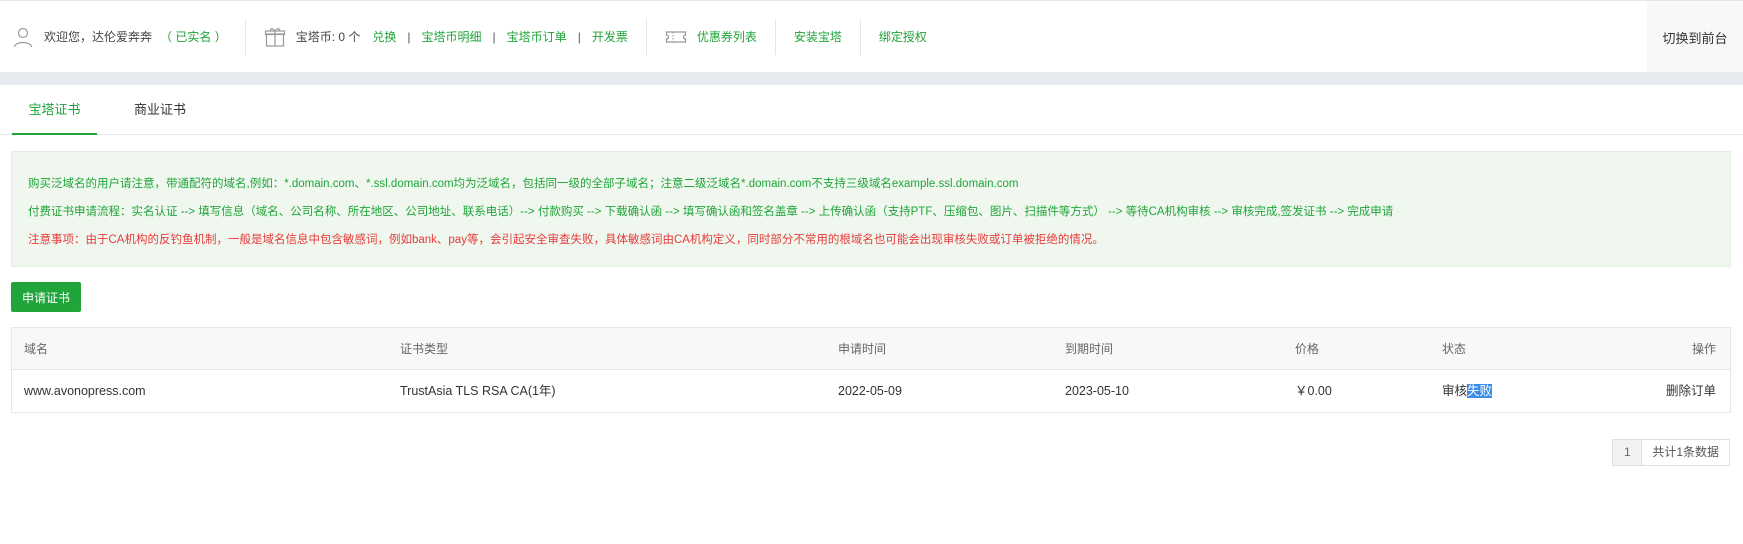  I want to click on row-expire-time: 2023-05-10, so click(1097, 391).